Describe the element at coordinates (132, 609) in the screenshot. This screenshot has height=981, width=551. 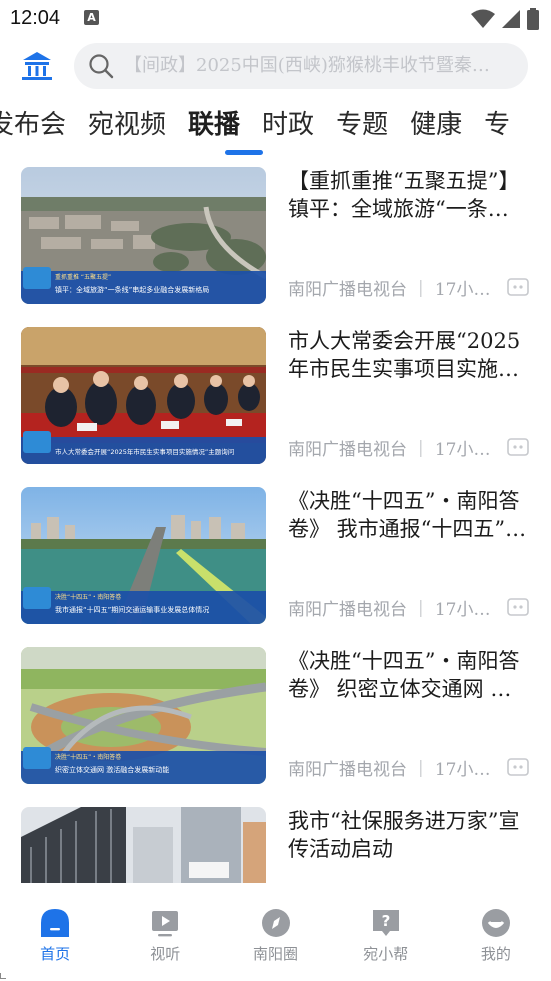
I see `thumb-caption: 我市通报“十四五”期间交通运输事业发展总体情况` at that location.